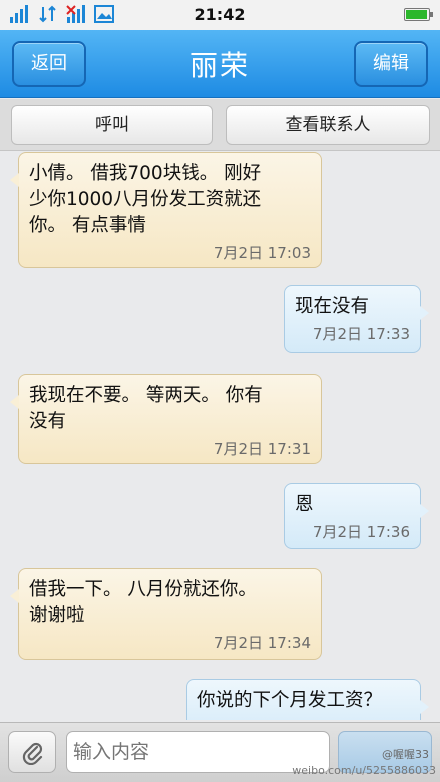  I want to click on message-text-line: 你。 有点事情, so click(87, 225).